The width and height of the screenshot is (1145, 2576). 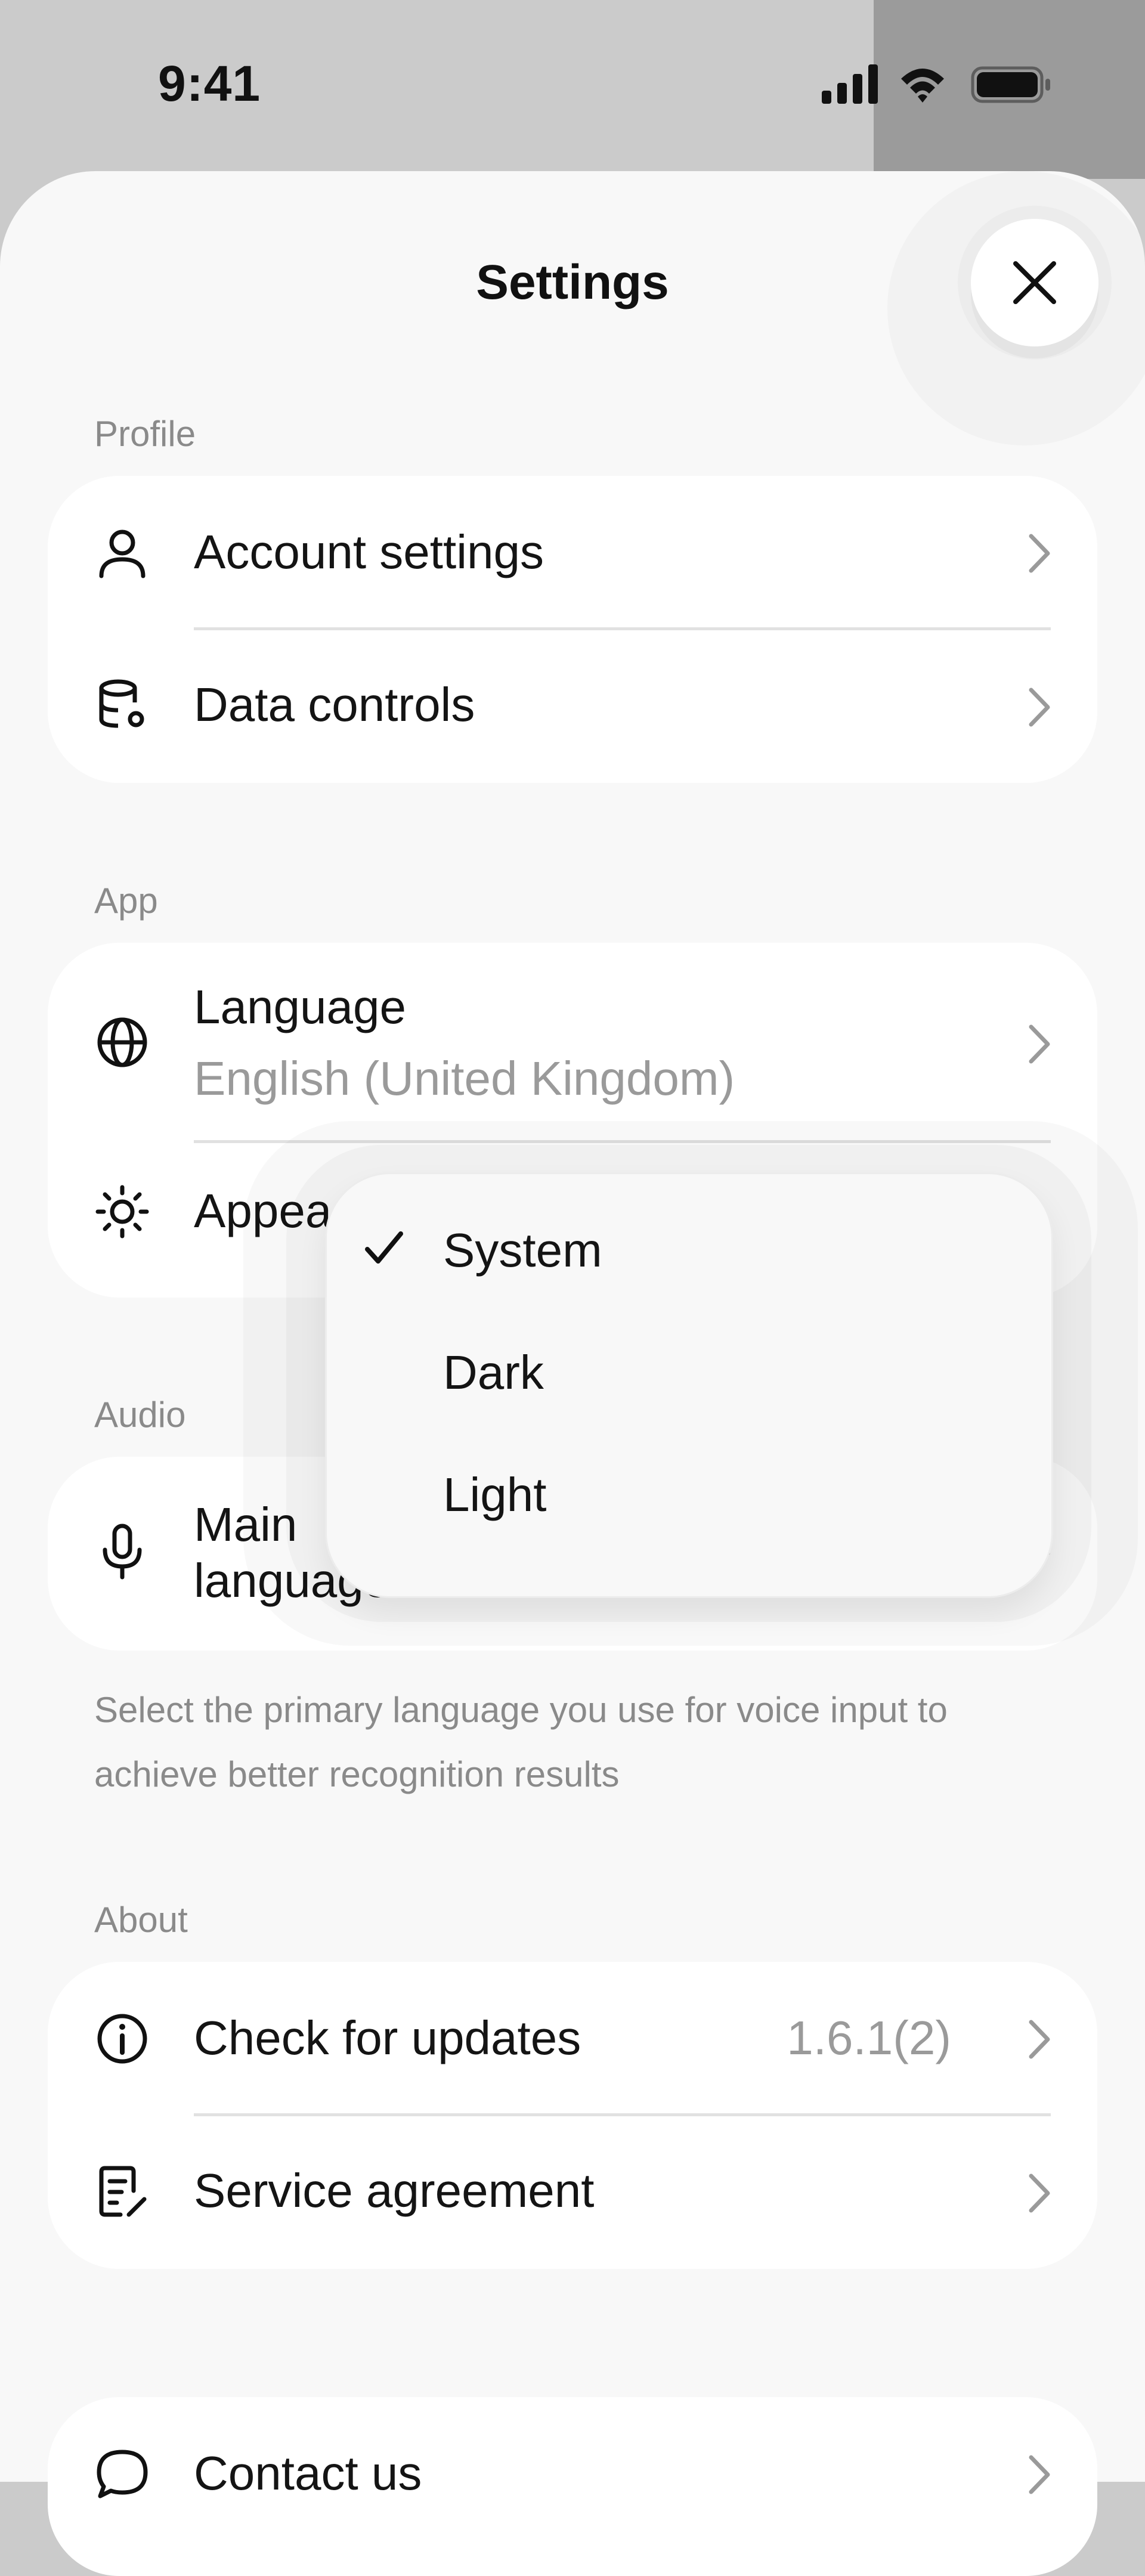 I want to click on info-icon, so click(x=122, y=2039).